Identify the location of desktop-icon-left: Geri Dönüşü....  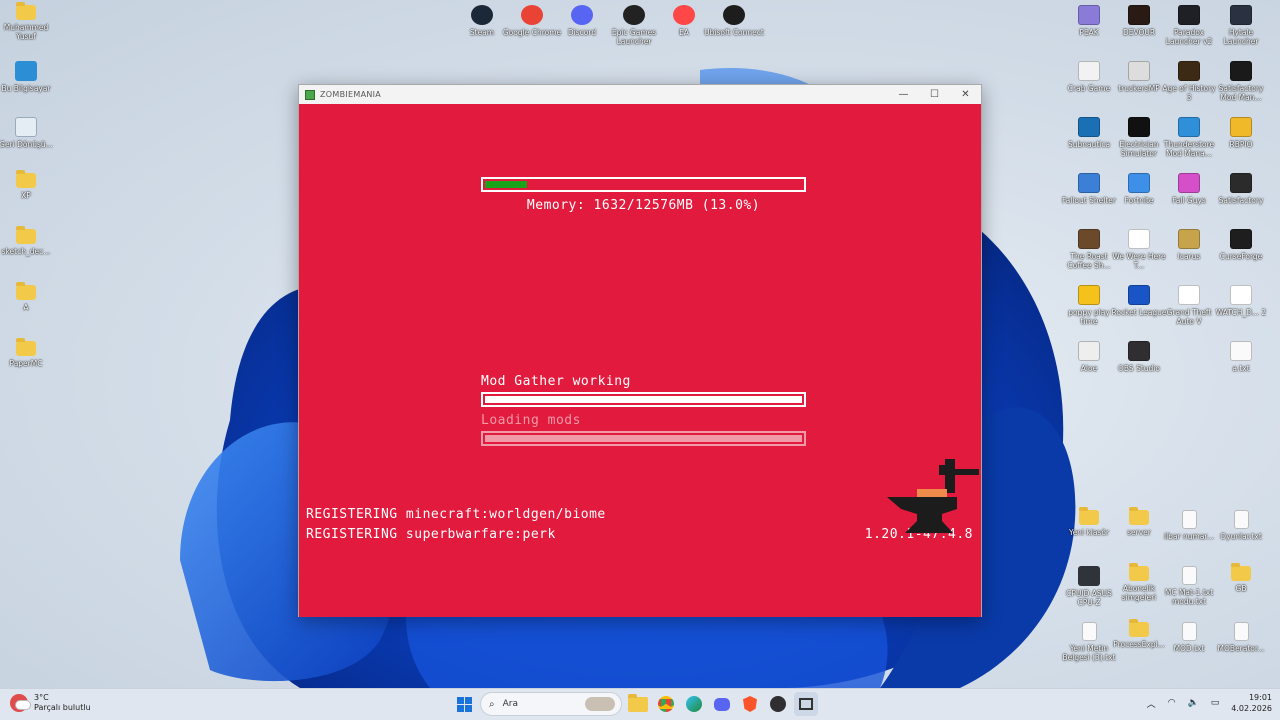
(28, 133).